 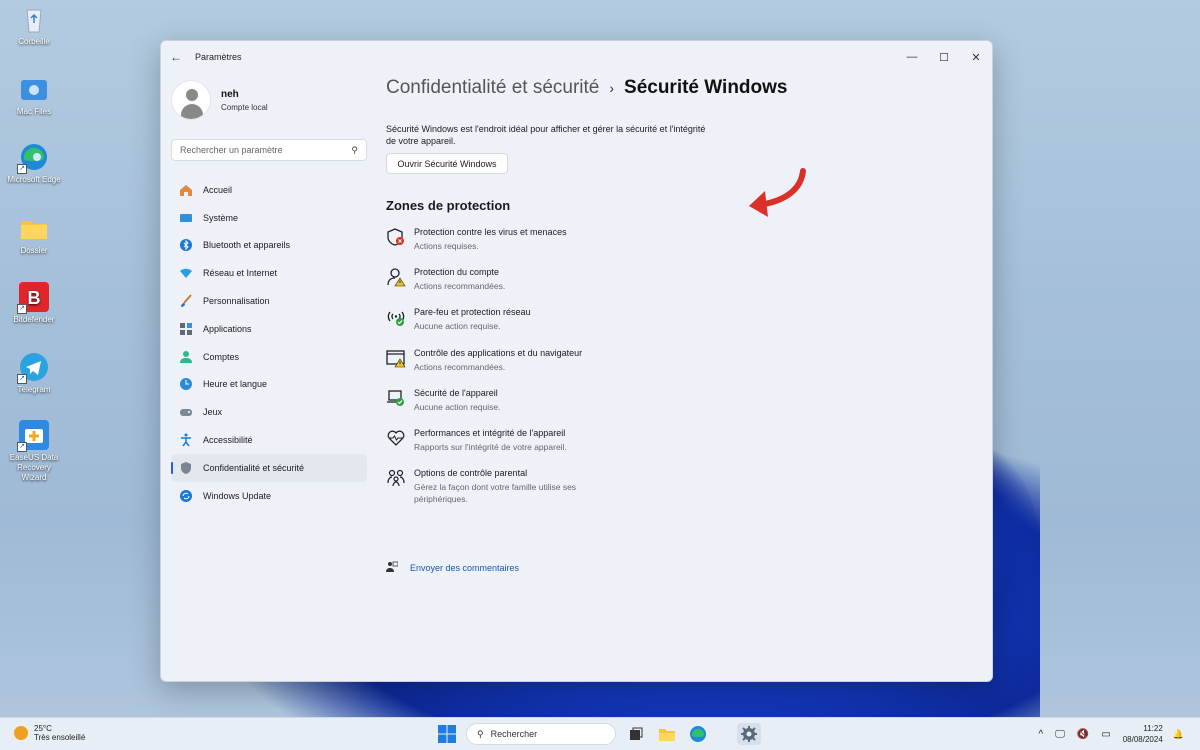 I want to click on edge-icon, so click(x=698, y=734).